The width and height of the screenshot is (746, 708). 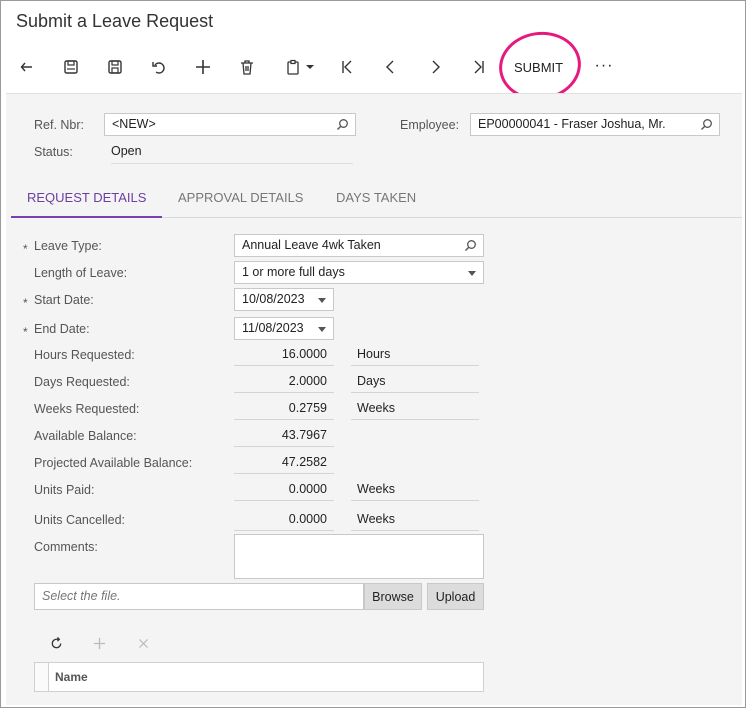 What do you see at coordinates (247, 67) in the screenshot?
I see `delete-icon` at bounding box center [247, 67].